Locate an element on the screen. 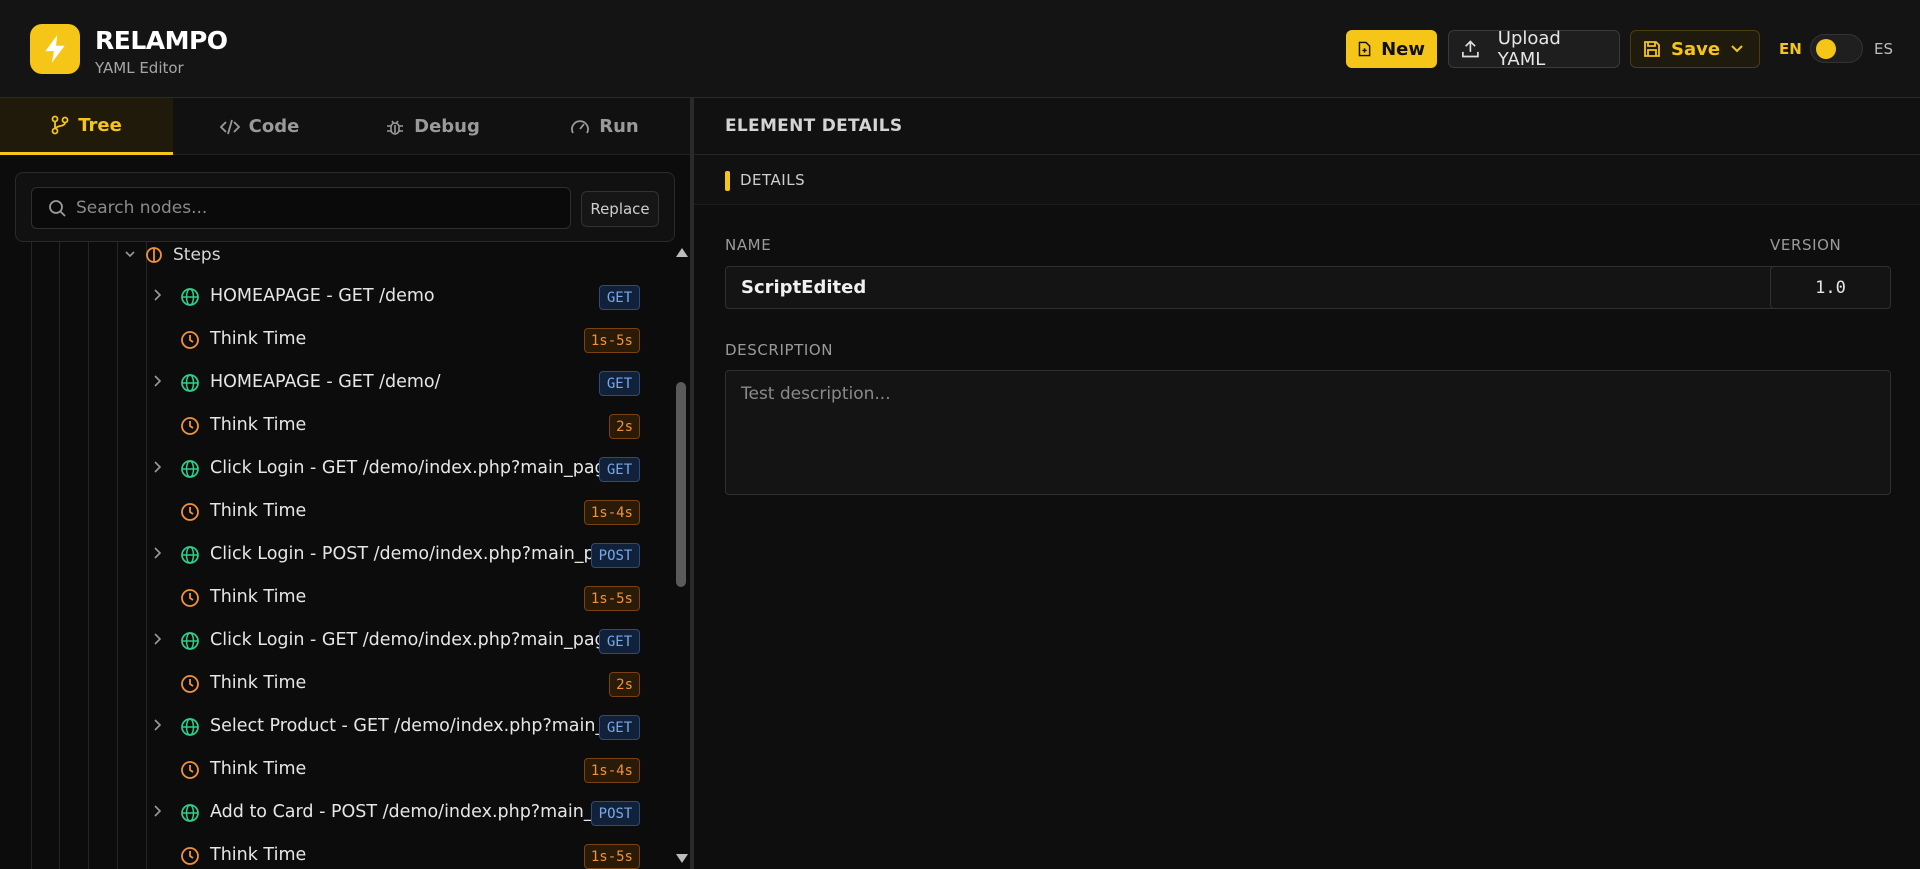 This screenshot has width=1920, height=869. tab-debug: Debug is located at coordinates (432, 126).